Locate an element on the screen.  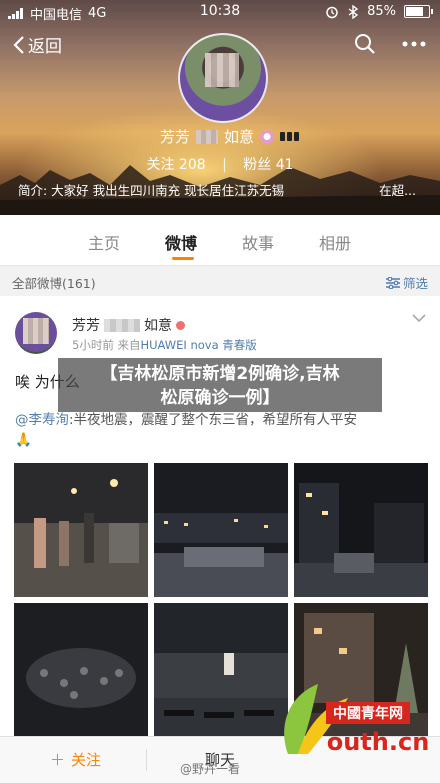
battery-percent: 85% is located at coordinates (381, 11).